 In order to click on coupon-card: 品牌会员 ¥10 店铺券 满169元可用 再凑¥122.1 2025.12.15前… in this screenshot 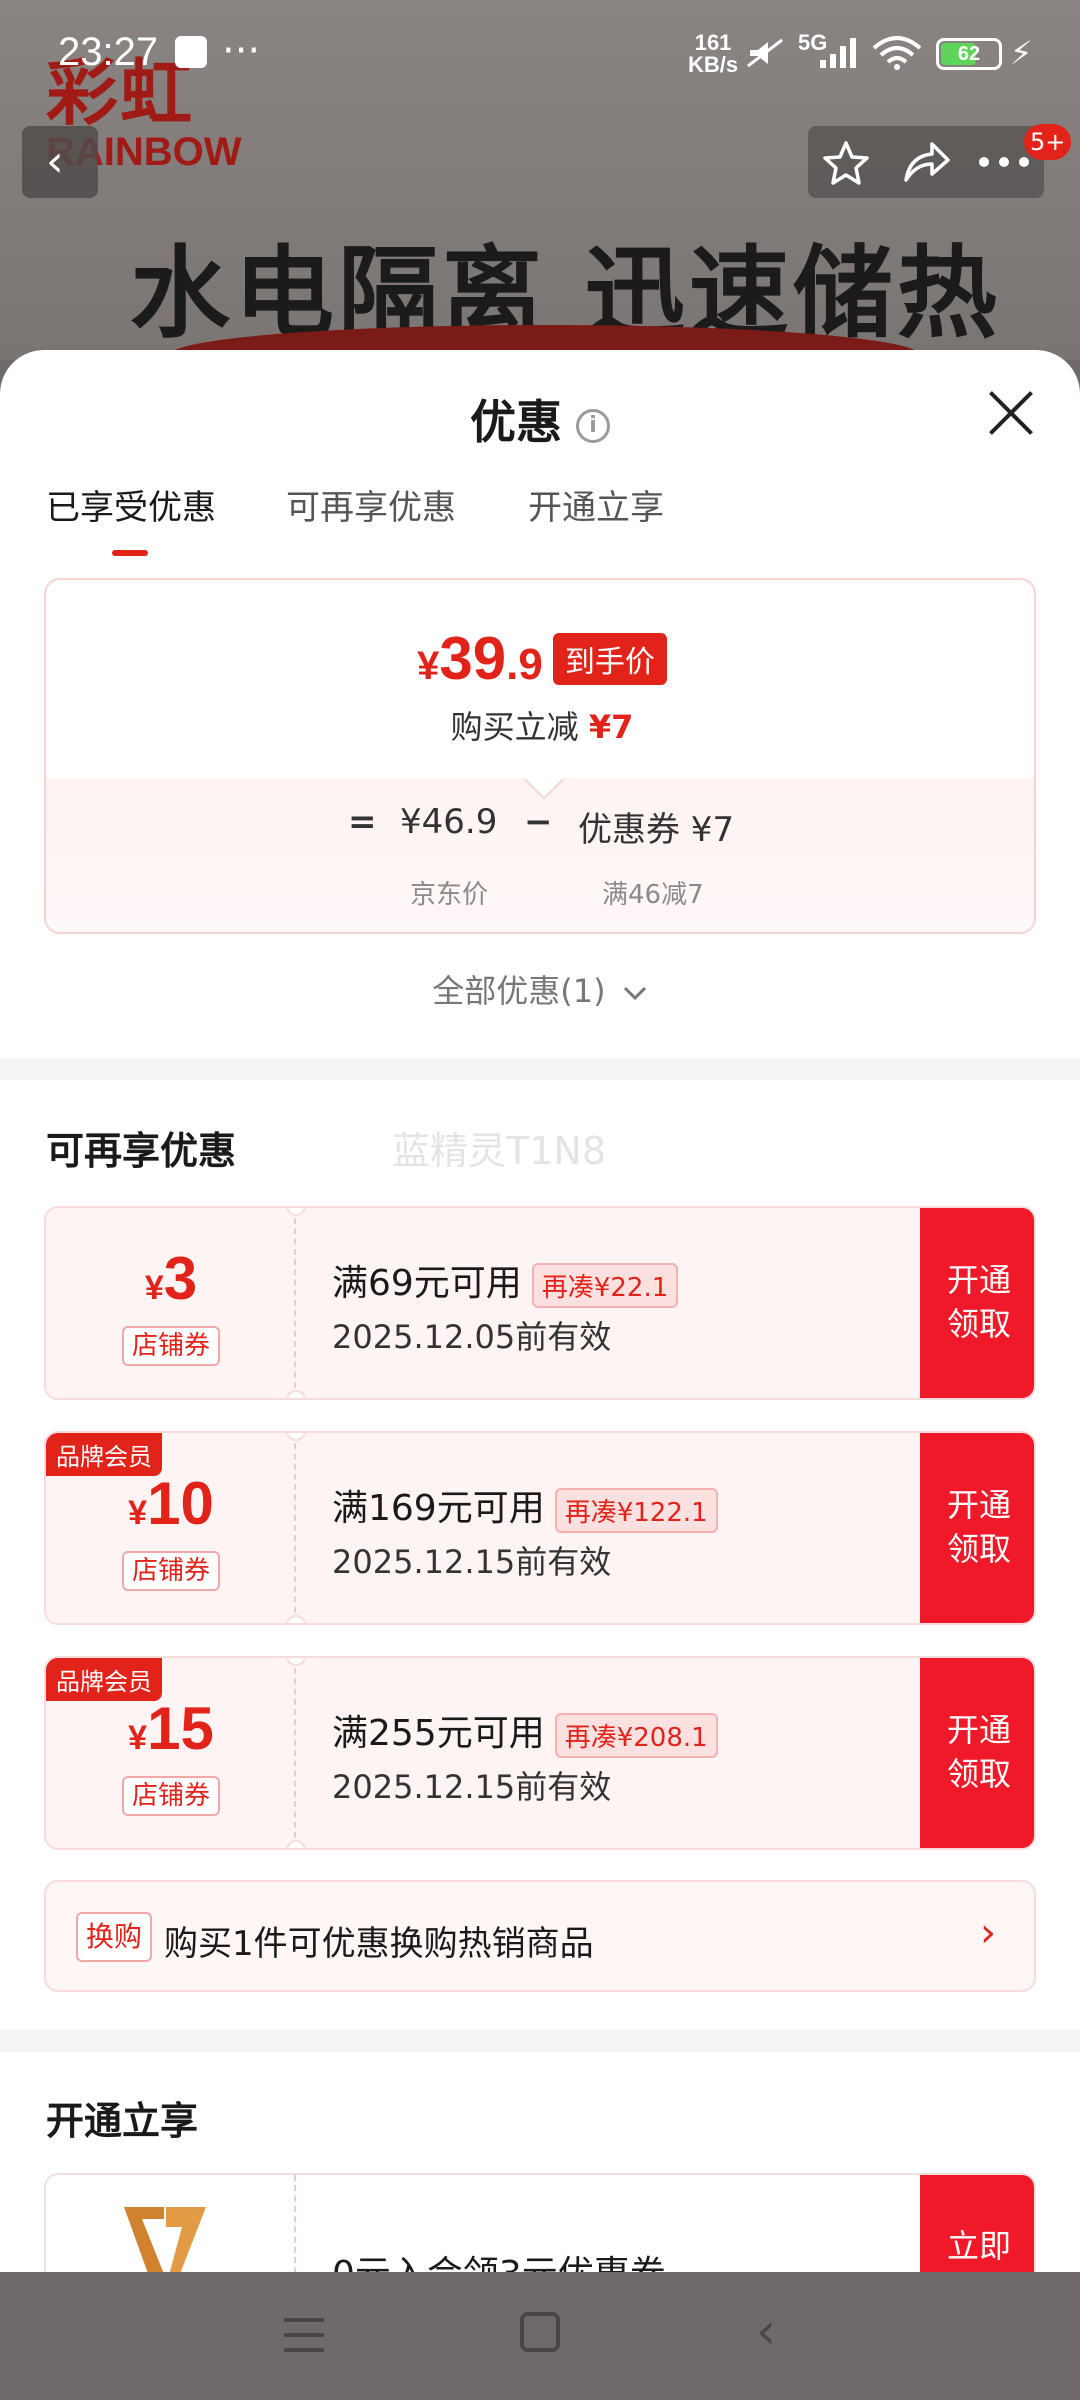, I will do `click(540, 1528)`.